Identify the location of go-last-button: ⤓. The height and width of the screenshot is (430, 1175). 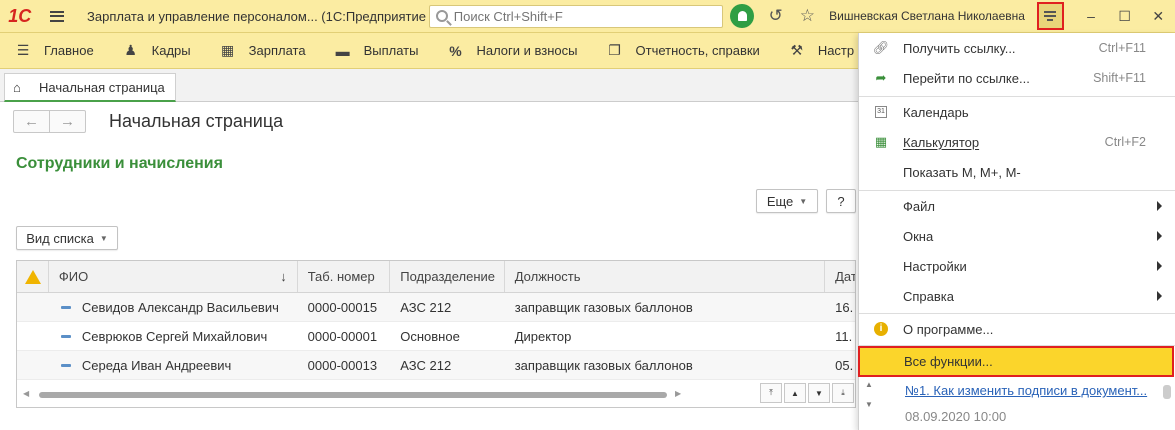
(843, 393).